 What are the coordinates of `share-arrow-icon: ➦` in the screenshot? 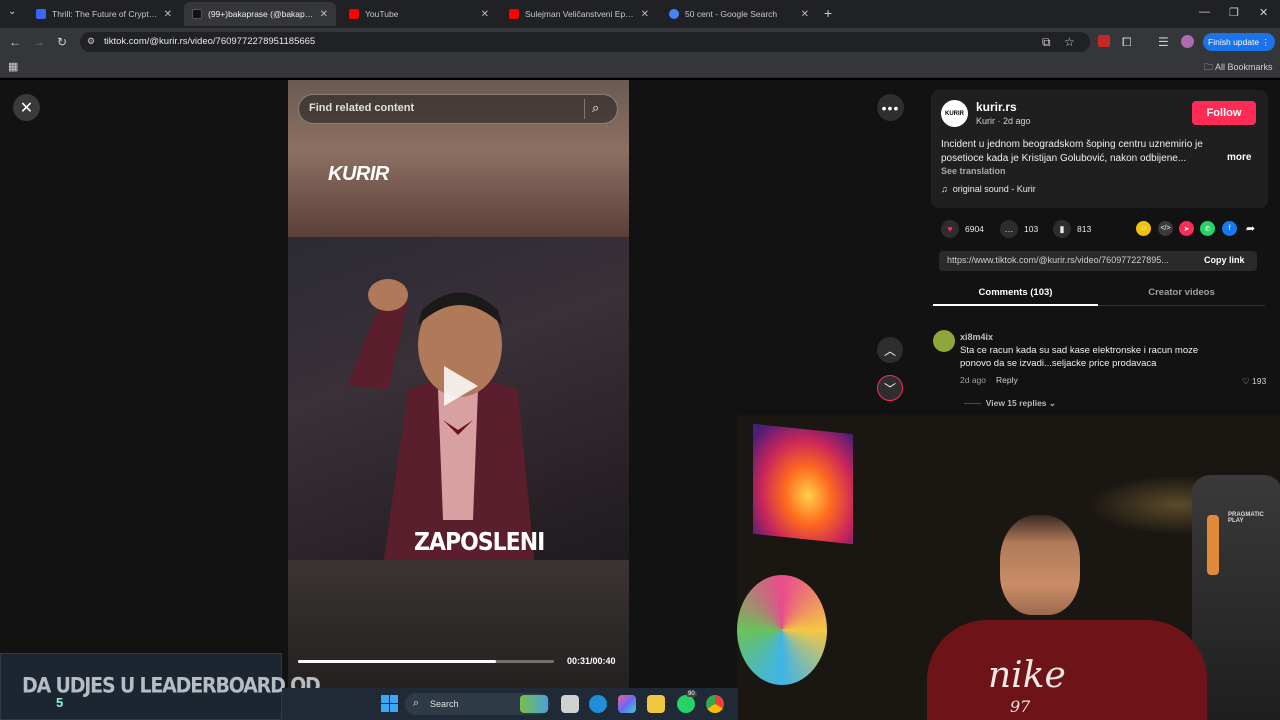 It's located at (1250, 228).